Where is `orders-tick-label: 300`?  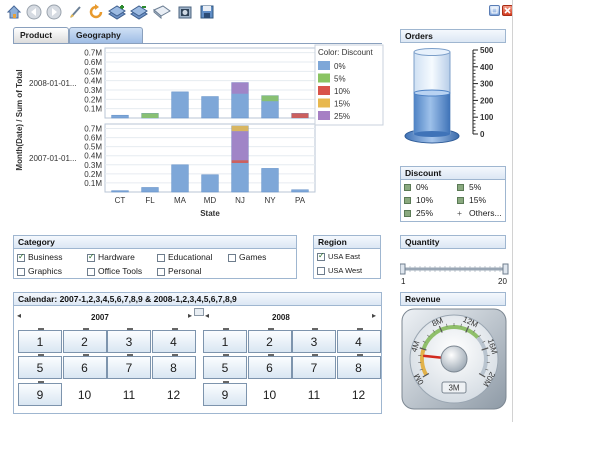
orders-tick-label: 300 is located at coordinates (487, 84).